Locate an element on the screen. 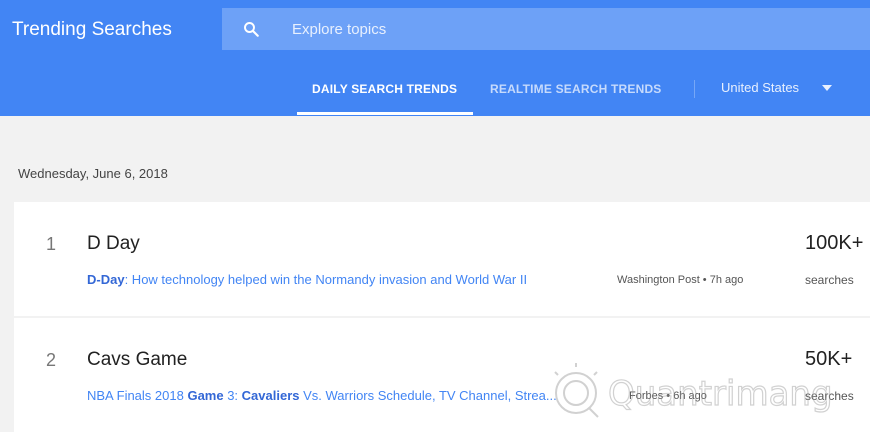 The width and height of the screenshot is (870, 432). search-bar is located at coordinates (546, 29).